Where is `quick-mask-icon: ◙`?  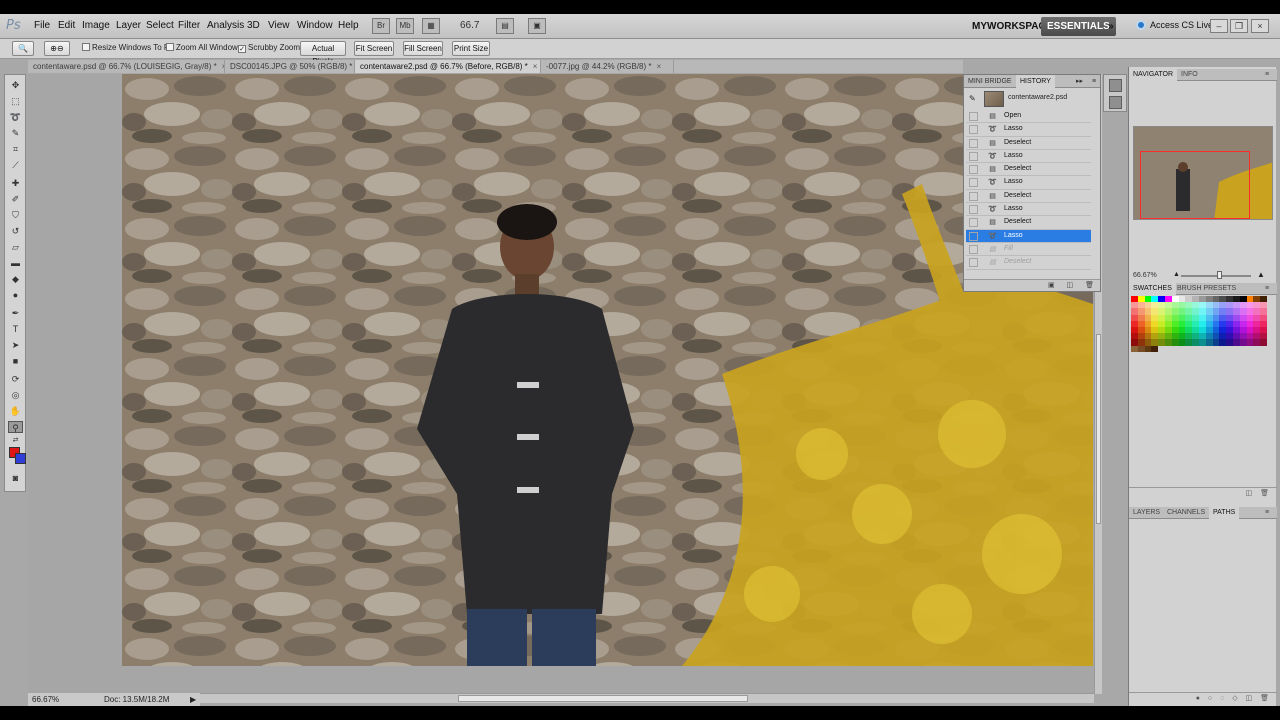 quick-mask-icon: ◙ is located at coordinates (15, 478).